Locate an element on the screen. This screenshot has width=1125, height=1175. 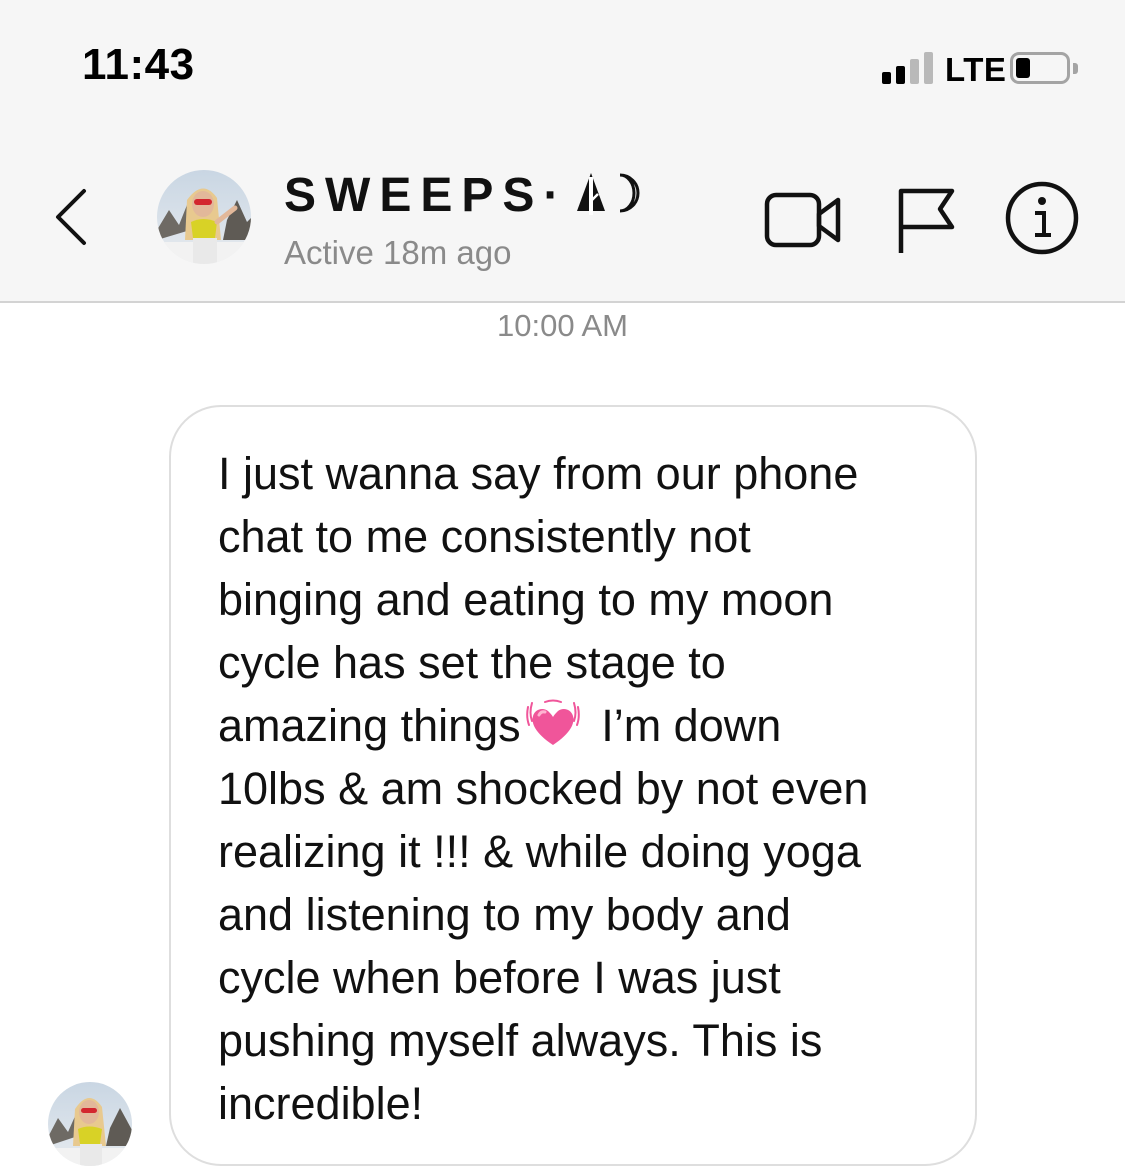
status-time: 11:43 is located at coordinates (138, 64).